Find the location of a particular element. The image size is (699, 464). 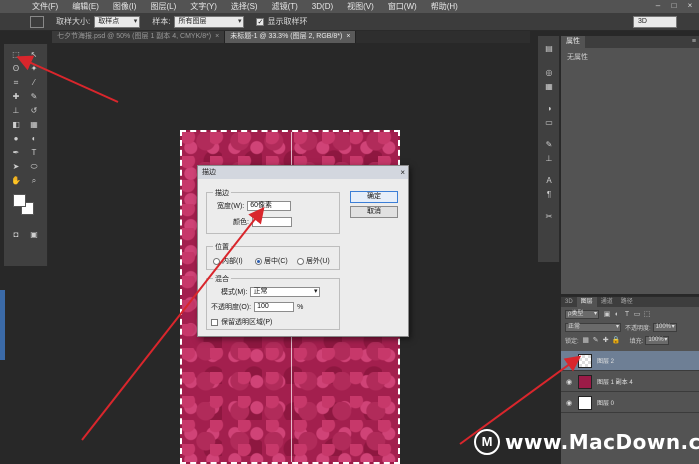

ok-button: 确定 is located at coordinates (374, 197).